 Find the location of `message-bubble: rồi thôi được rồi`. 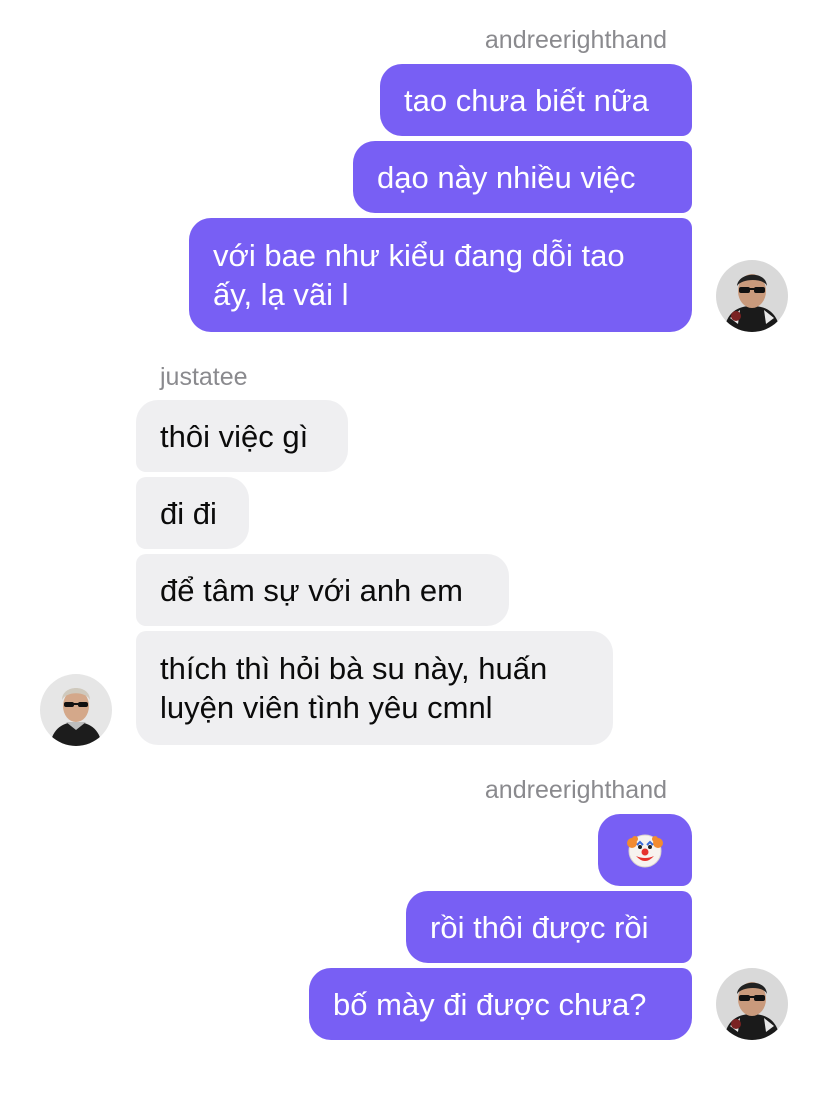

message-bubble: rồi thôi được rồi is located at coordinates (549, 927).